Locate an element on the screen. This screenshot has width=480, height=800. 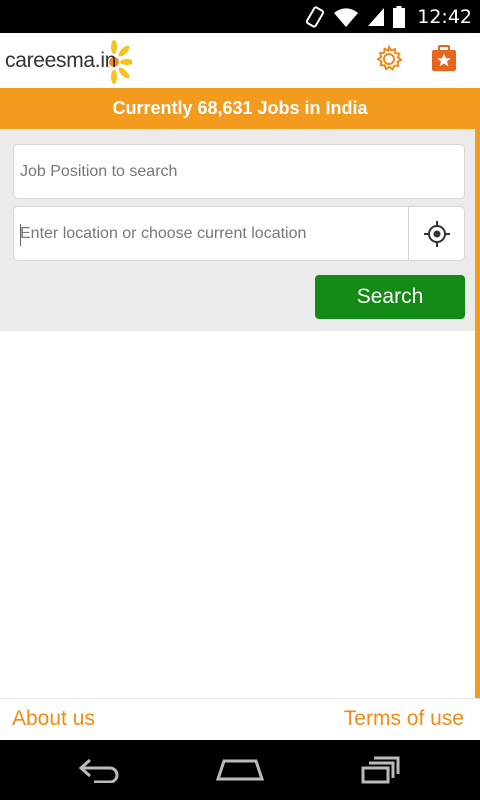
job-position-field is located at coordinates (239, 171).